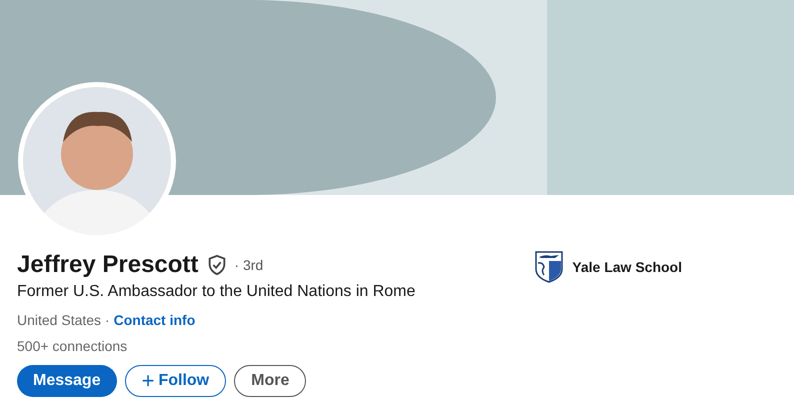 The width and height of the screenshot is (794, 417). Describe the element at coordinates (67, 381) in the screenshot. I see `message-button: Message` at that location.